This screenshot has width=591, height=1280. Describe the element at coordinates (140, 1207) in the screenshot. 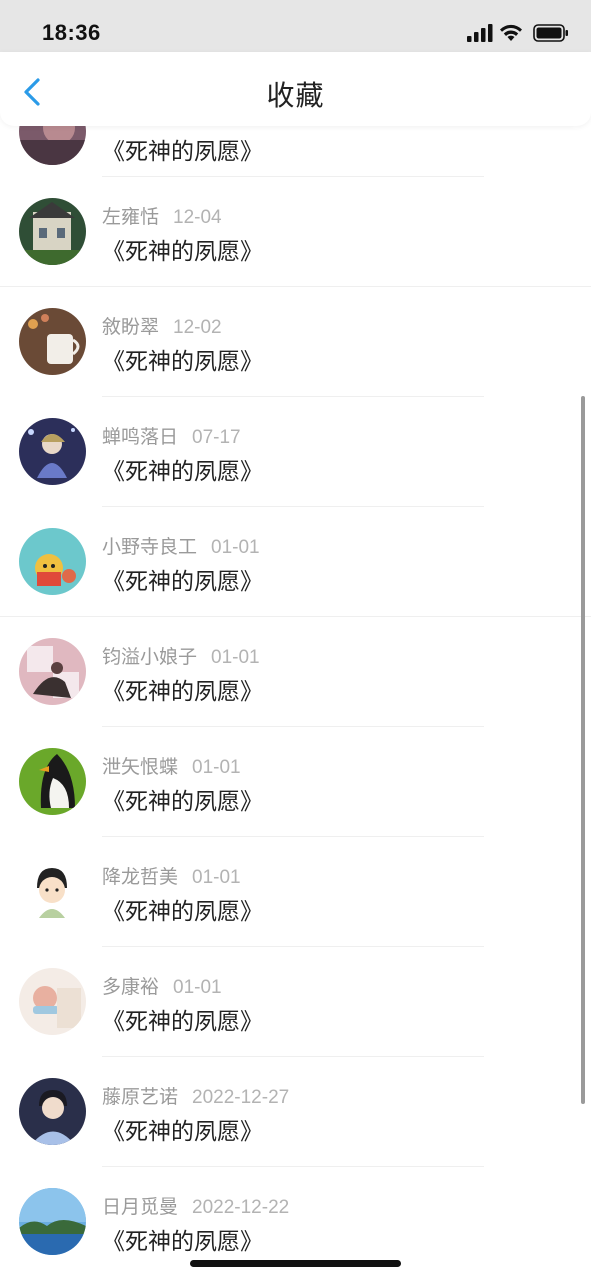

I see `user-name: 日月觅曼` at that location.